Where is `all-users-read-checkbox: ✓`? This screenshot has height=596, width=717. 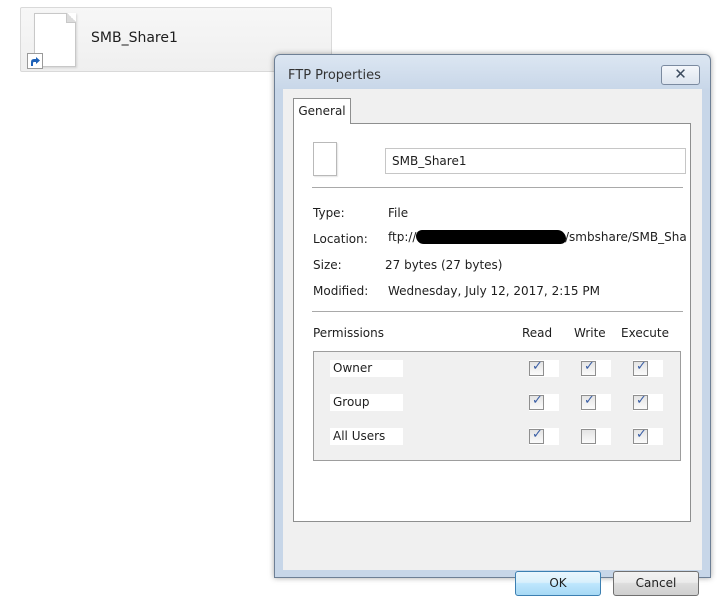
all-users-read-checkbox: ✓ is located at coordinates (536, 435).